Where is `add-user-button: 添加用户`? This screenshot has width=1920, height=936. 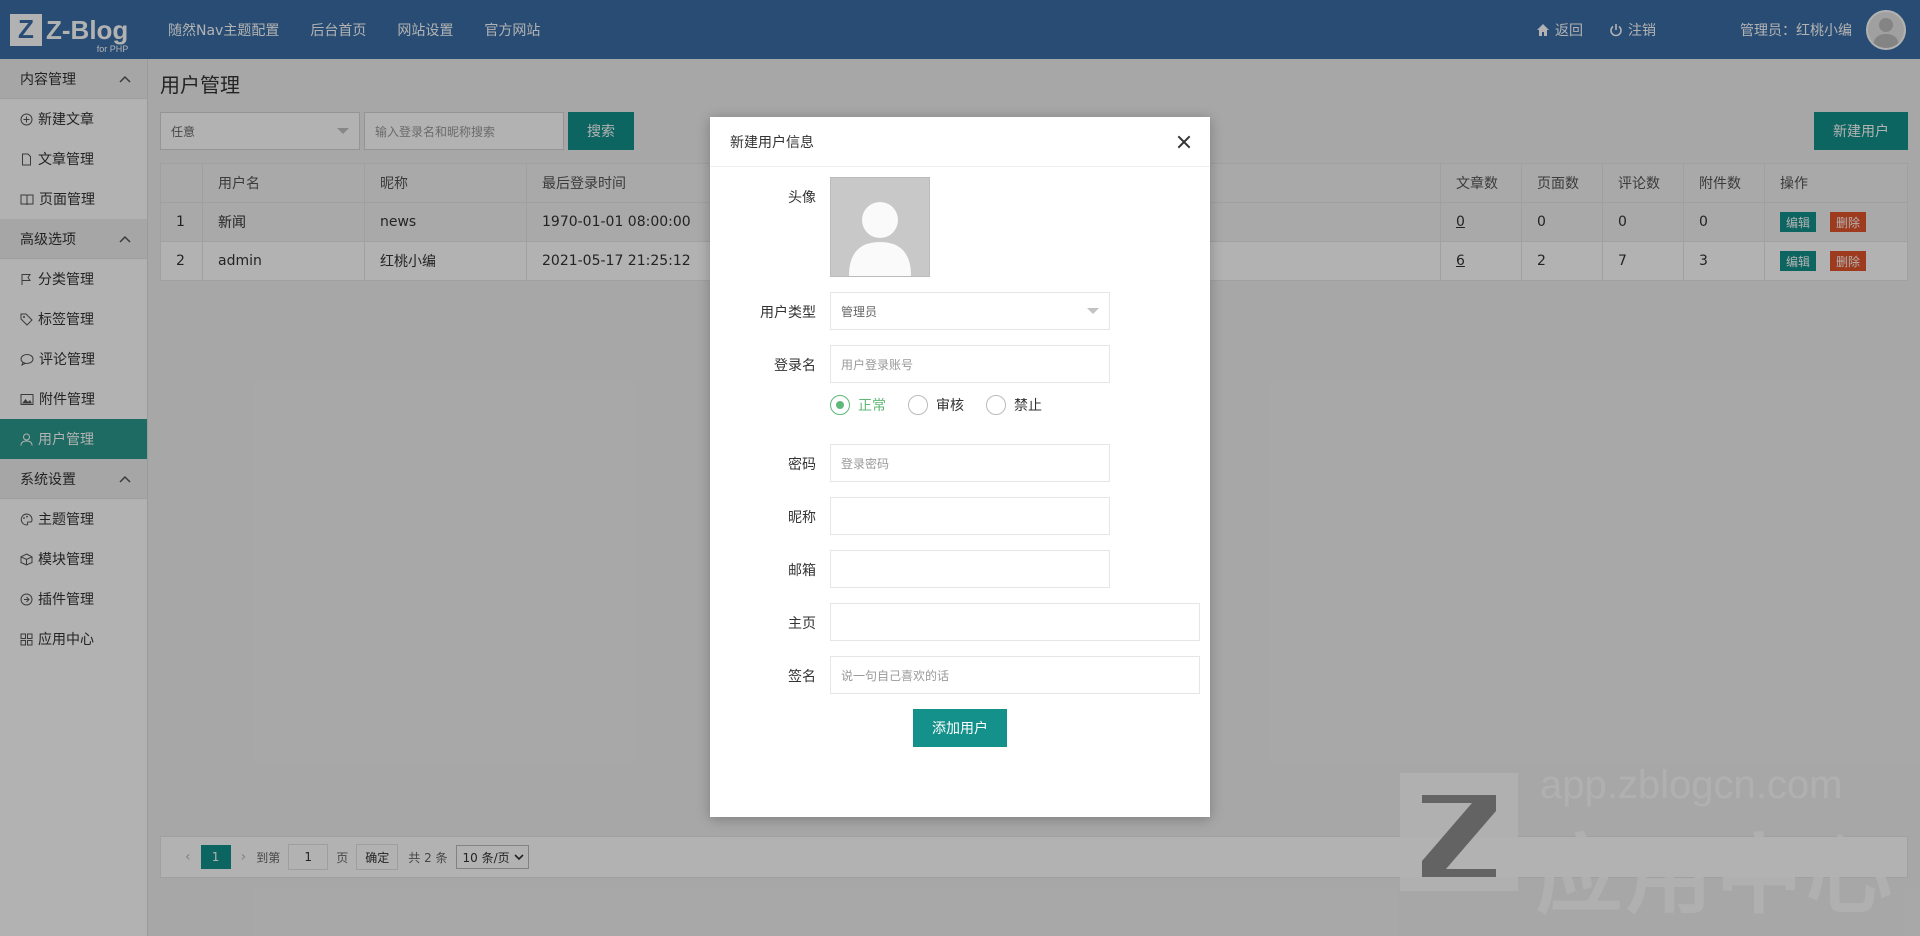 add-user-button: 添加用户 is located at coordinates (960, 728).